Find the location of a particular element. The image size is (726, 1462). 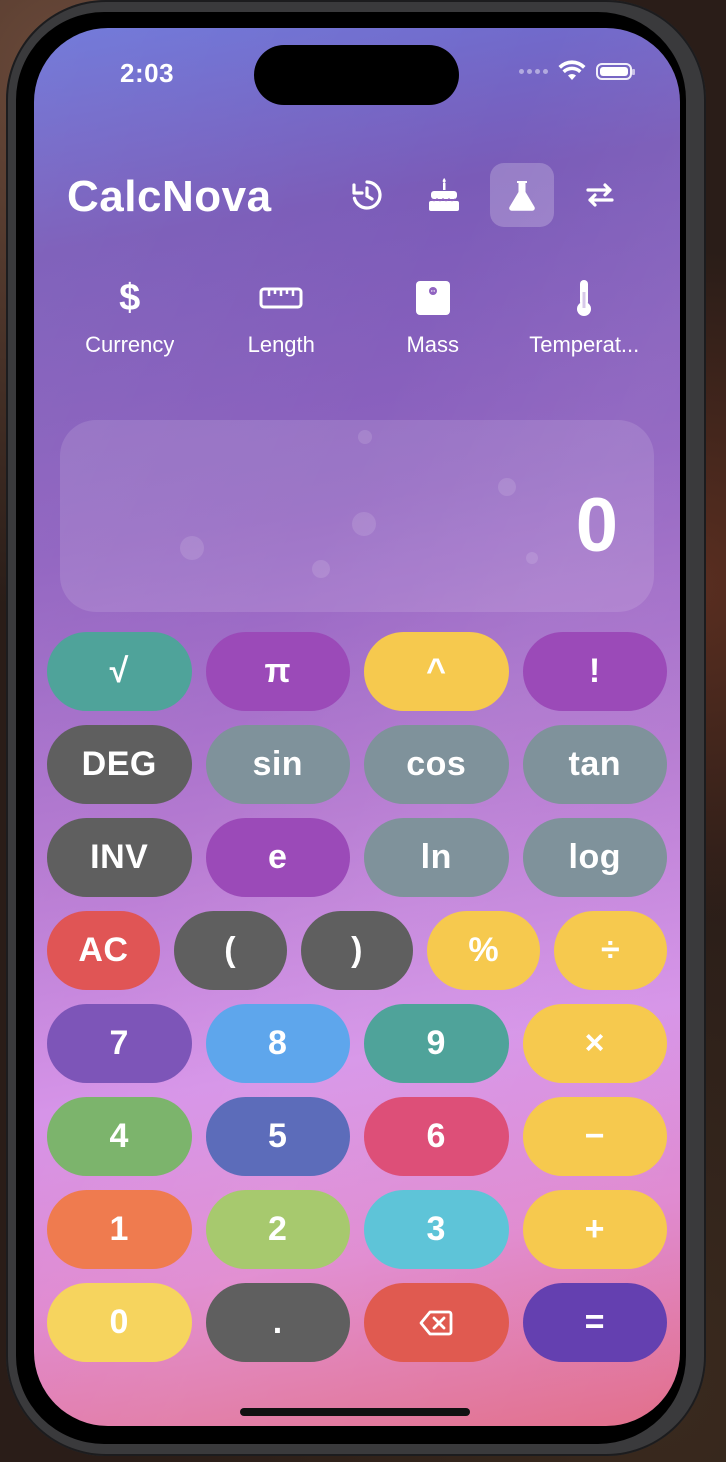

deg-key: DEG is located at coordinates (119, 764).